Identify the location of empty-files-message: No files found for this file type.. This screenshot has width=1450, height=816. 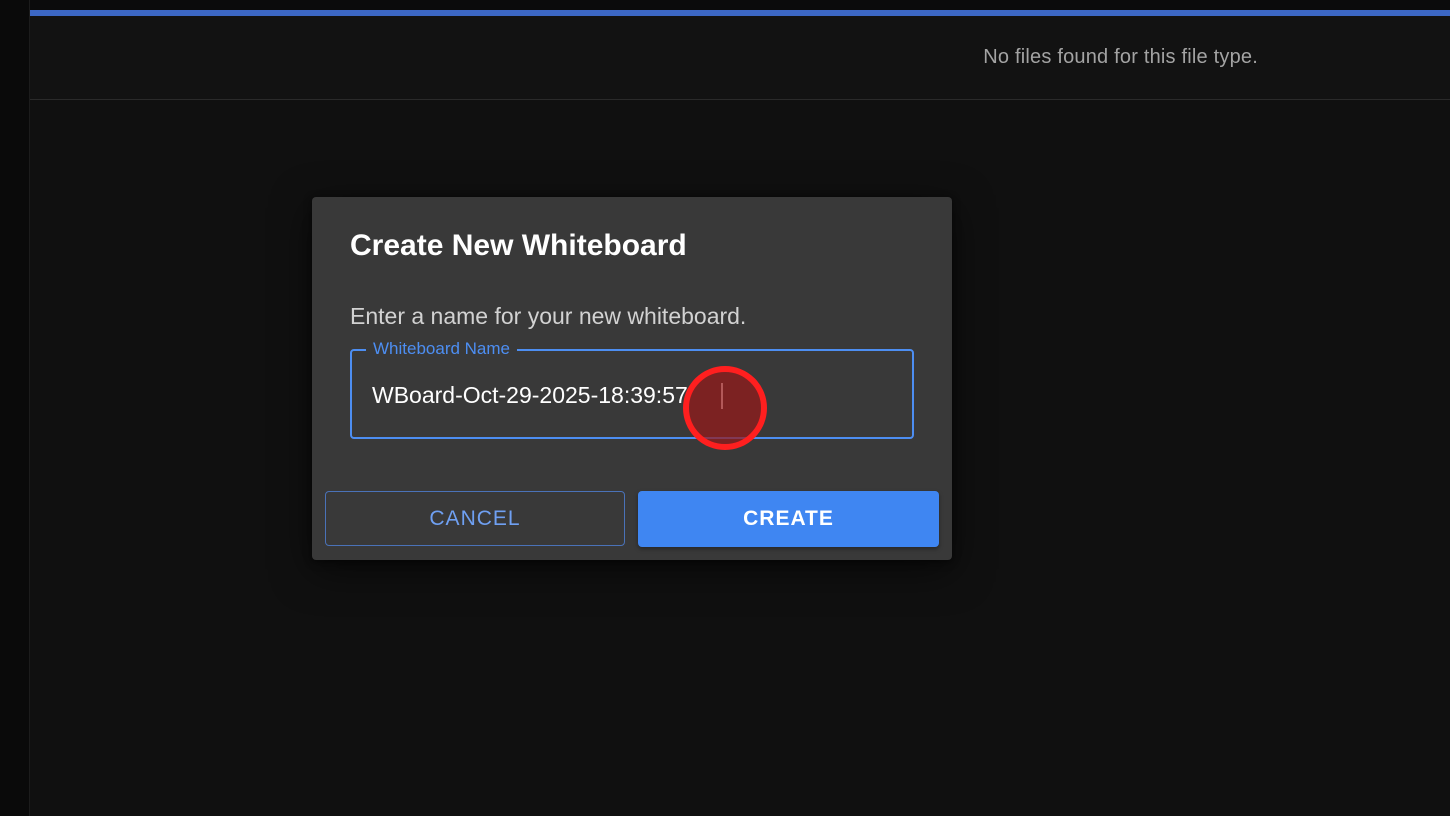
(1120, 57).